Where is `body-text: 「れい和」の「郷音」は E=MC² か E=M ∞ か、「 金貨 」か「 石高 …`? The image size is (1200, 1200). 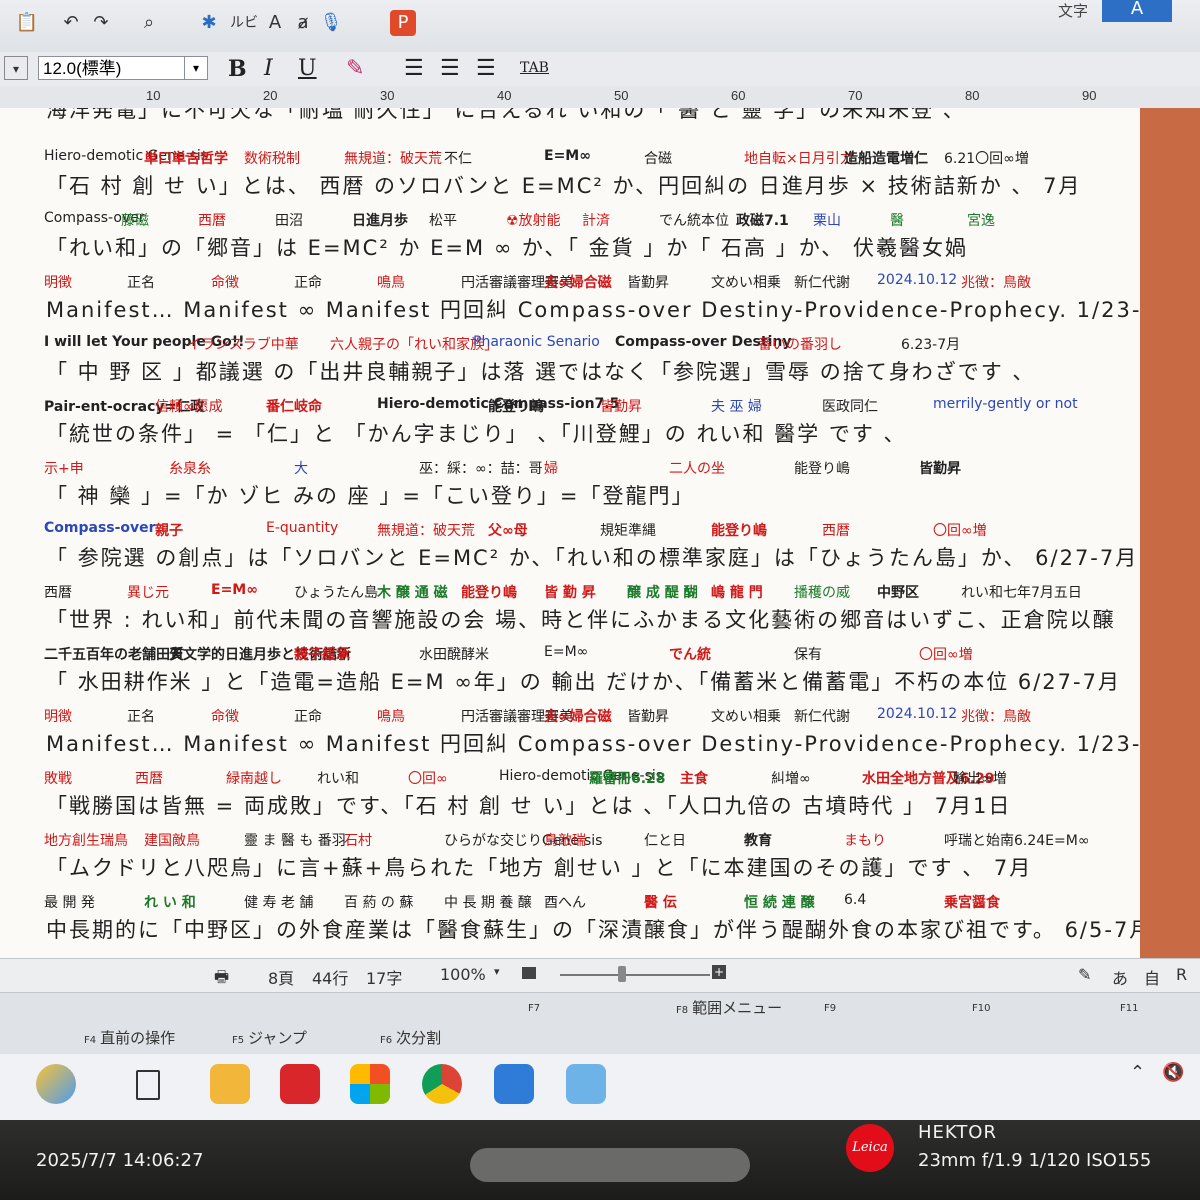 body-text: 「れい和」の「郷音」は E=MC² か E=M ∞ か、「 金貨 」か「 石高 … is located at coordinates (507, 247).